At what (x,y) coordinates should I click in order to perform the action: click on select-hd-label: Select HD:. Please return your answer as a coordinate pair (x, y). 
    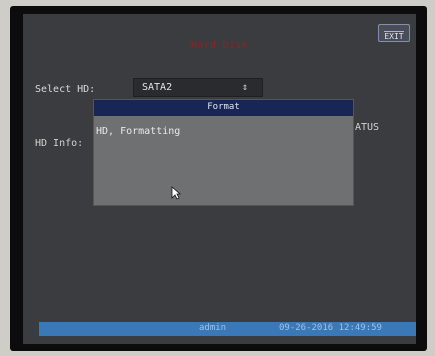
    Looking at the image, I should click on (65, 89).